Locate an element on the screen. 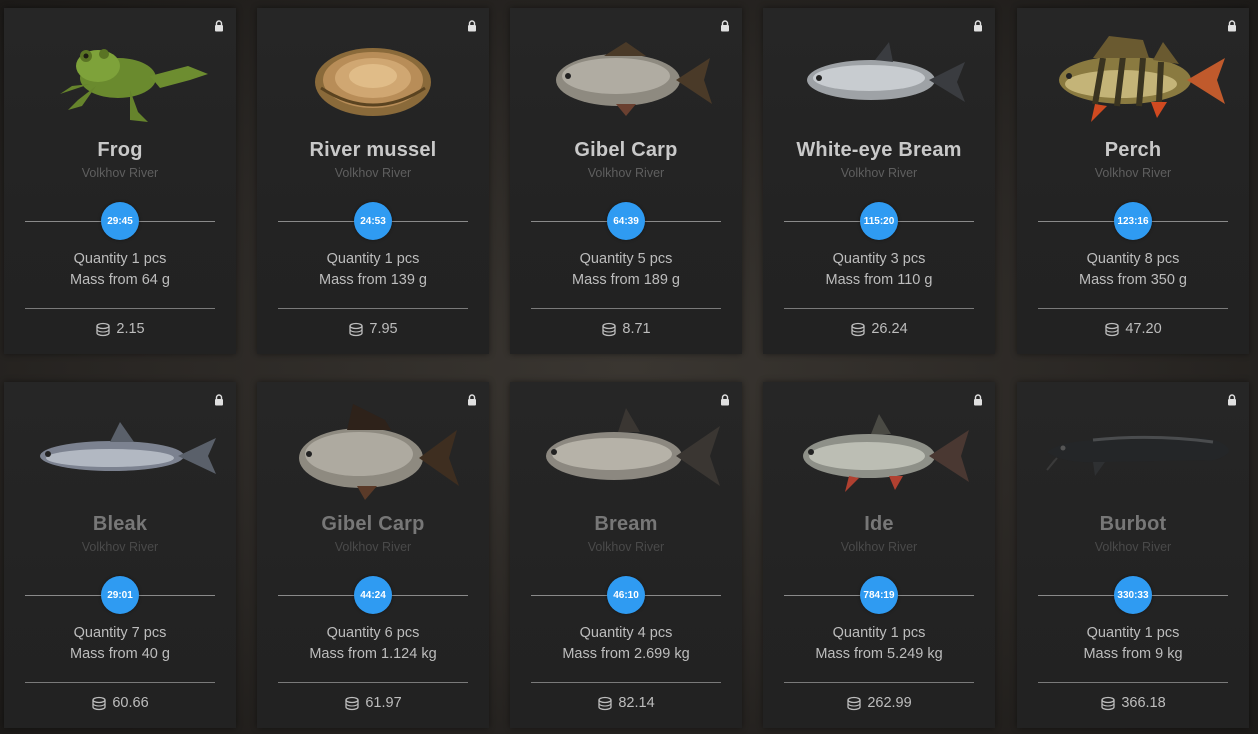 Image resolution: width=1258 pixels, height=734 pixels. quantity-text: Quantity 7 pcs is located at coordinates (120, 633).